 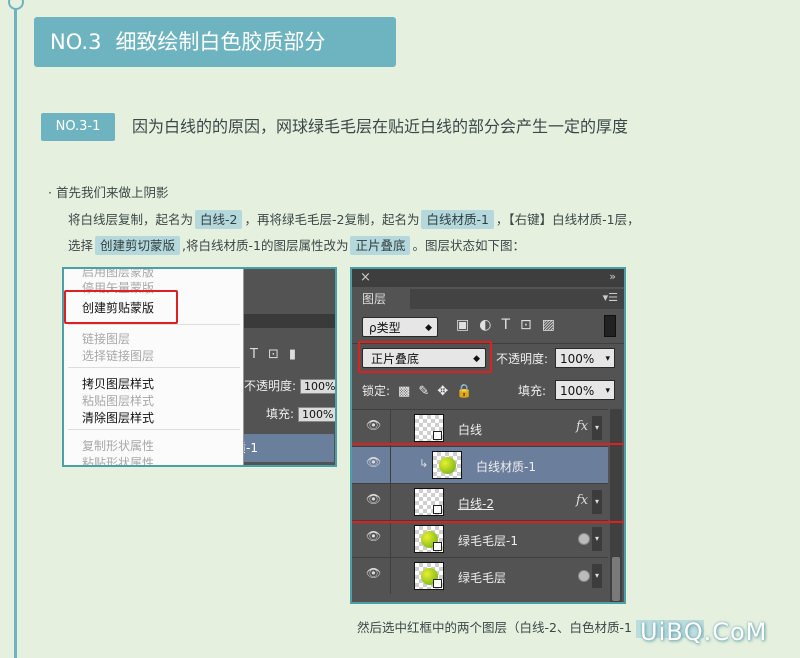 What do you see at coordinates (488, 278) in the screenshot?
I see `panel-title-bar` at bounding box center [488, 278].